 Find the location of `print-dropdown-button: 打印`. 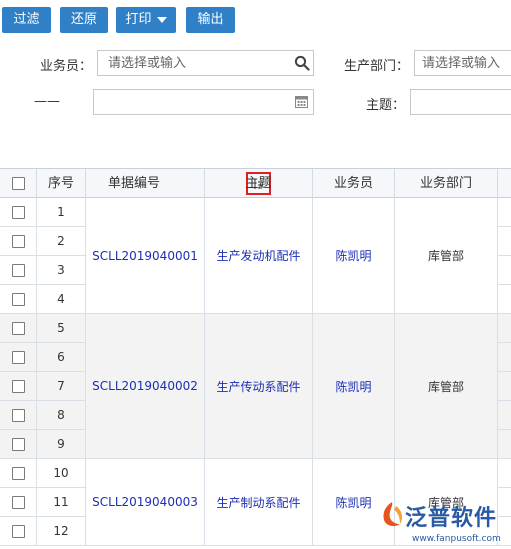

print-dropdown-button: 打印 is located at coordinates (146, 20).